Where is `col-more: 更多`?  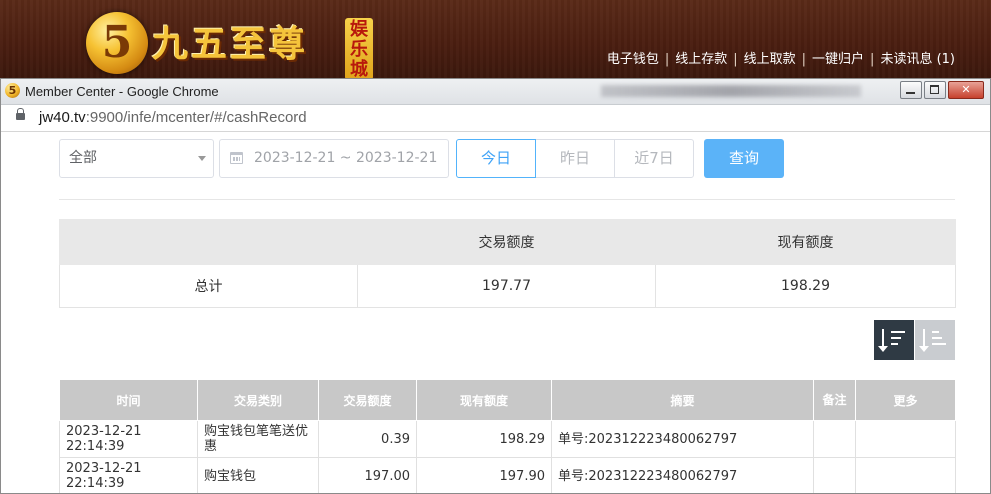 col-more: 更多 is located at coordinates (905, 400).